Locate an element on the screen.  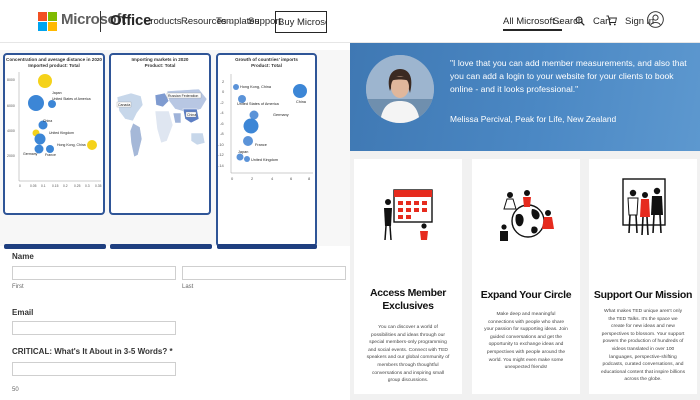
growth-label: Japan is located at coordinates (243, 152).